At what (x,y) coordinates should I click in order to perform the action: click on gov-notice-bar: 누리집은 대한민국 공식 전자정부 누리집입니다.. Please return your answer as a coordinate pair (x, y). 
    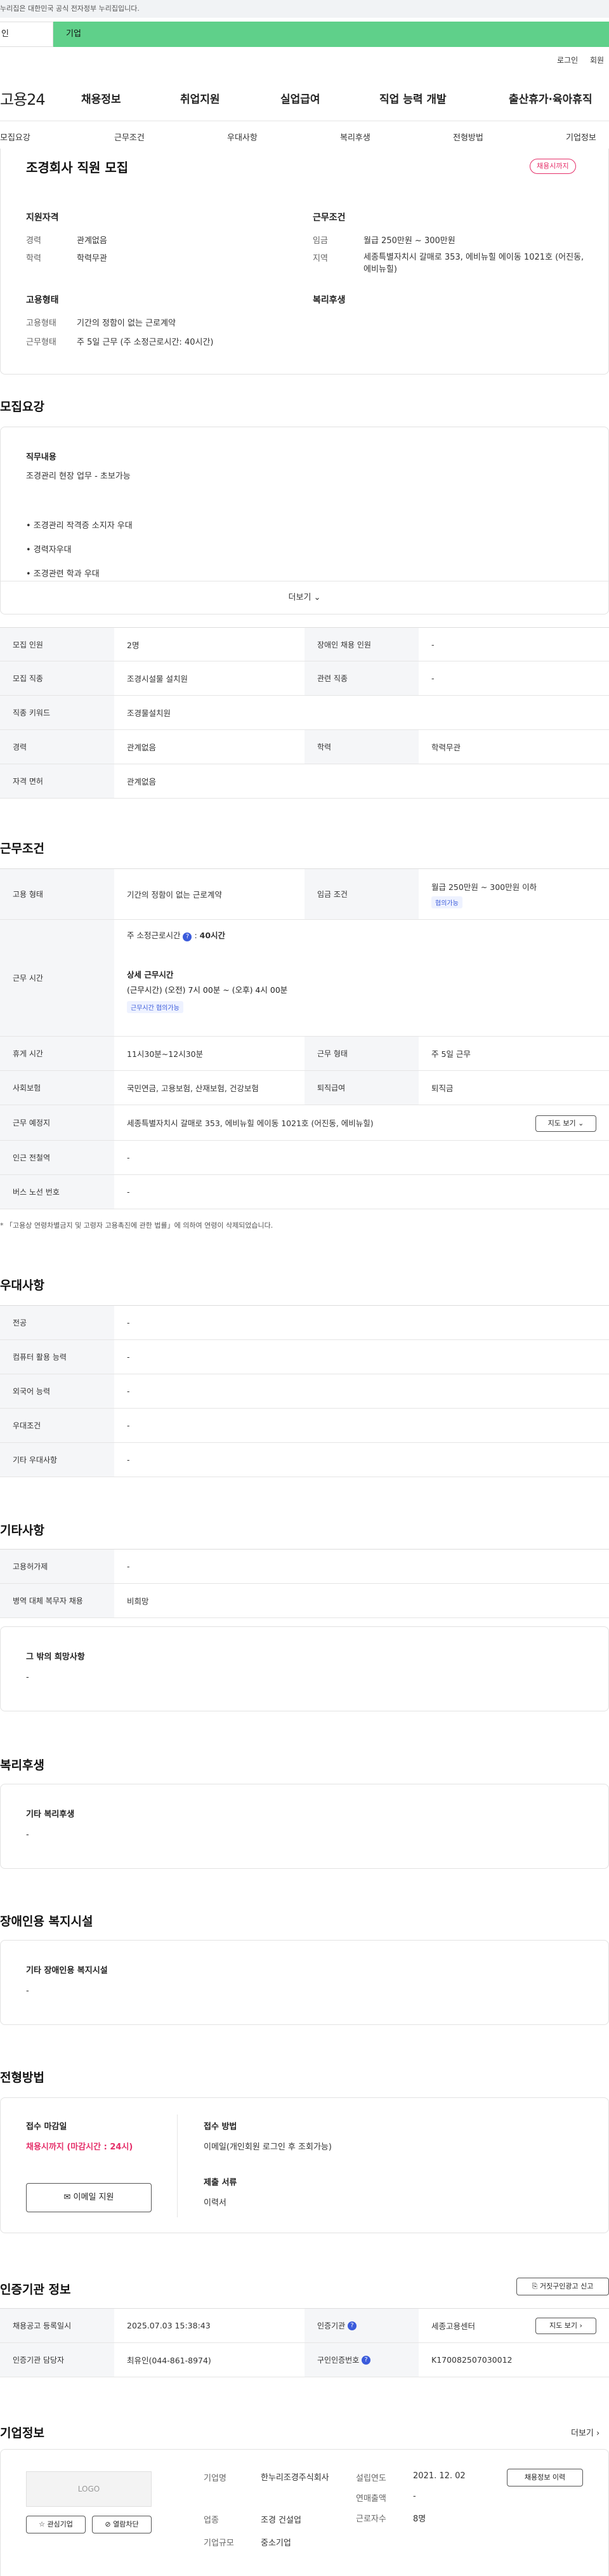
    Looking at the image, I should click on (304, 9).